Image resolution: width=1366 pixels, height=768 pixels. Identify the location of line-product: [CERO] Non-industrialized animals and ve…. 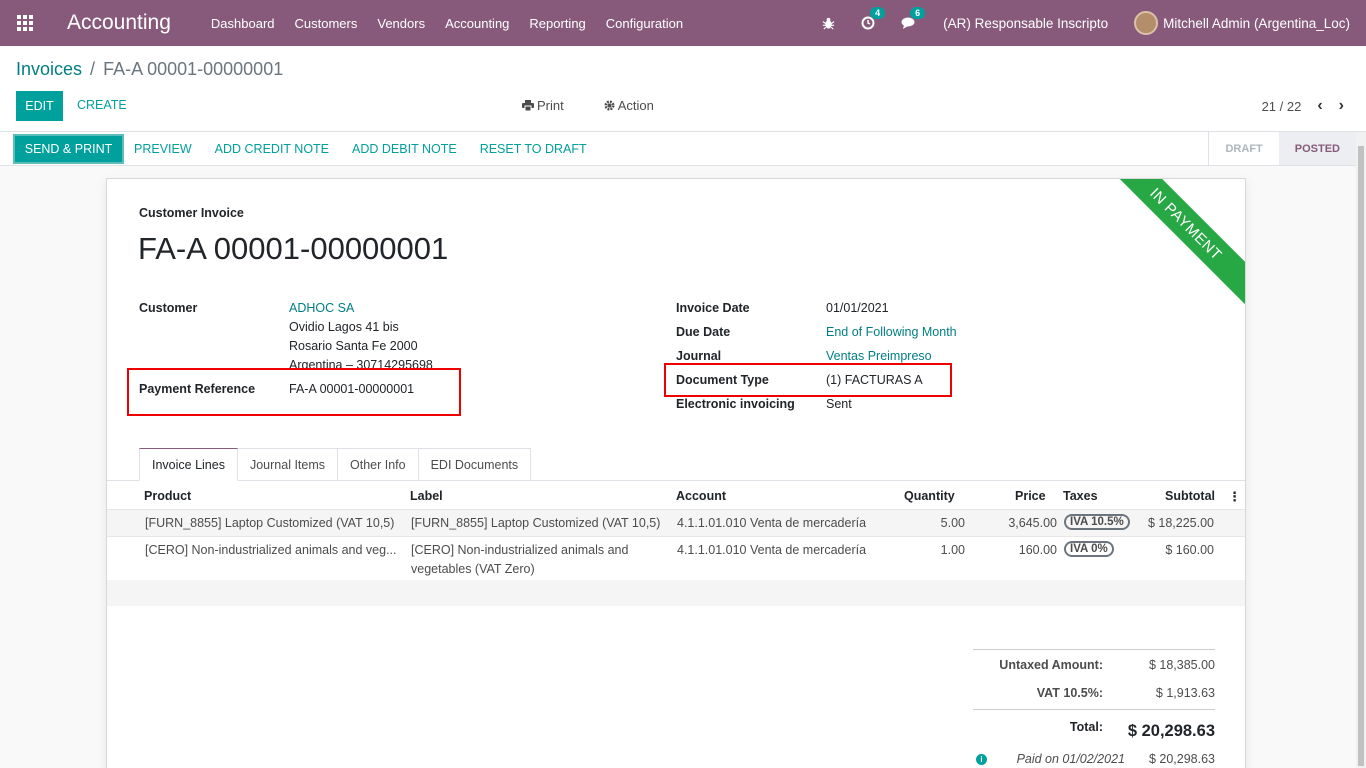
(271, 550).